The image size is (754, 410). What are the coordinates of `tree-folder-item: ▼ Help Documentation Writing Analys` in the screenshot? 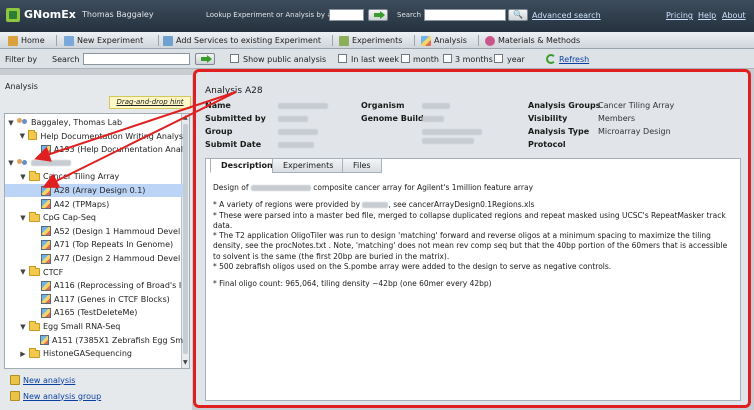 It's located at (94, 136).